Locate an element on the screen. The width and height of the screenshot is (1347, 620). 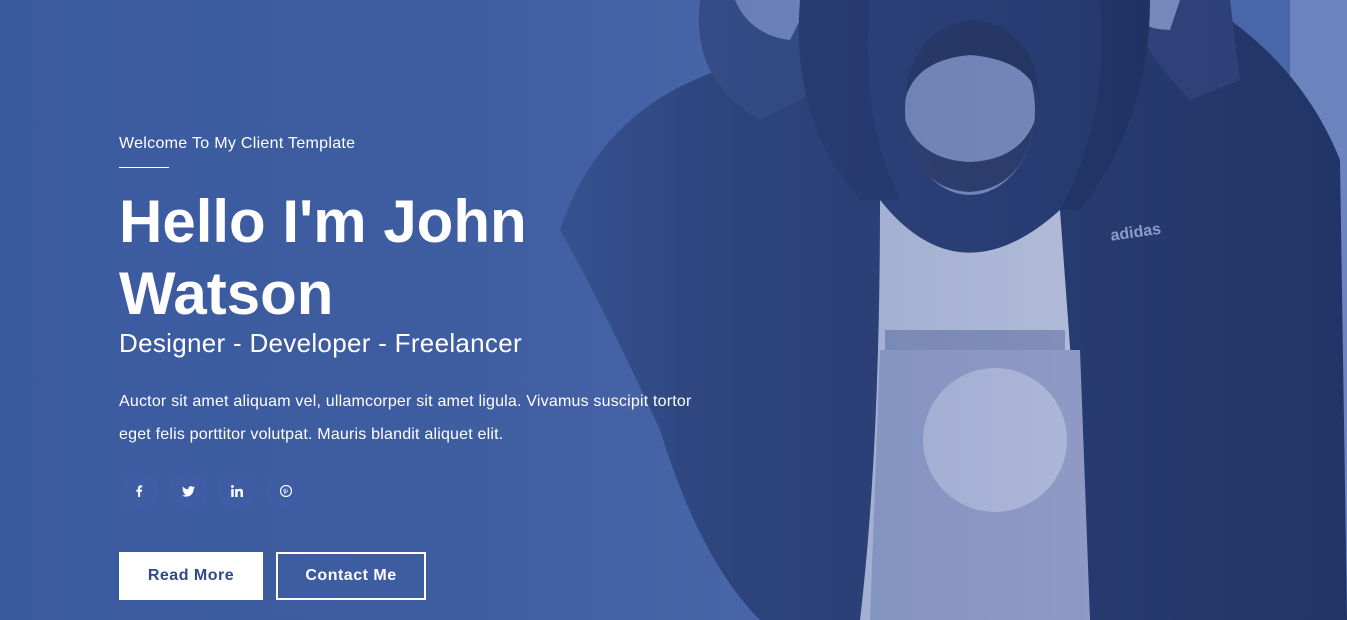
contact-me-button: Contact Me is located at coordinates (351, 576).